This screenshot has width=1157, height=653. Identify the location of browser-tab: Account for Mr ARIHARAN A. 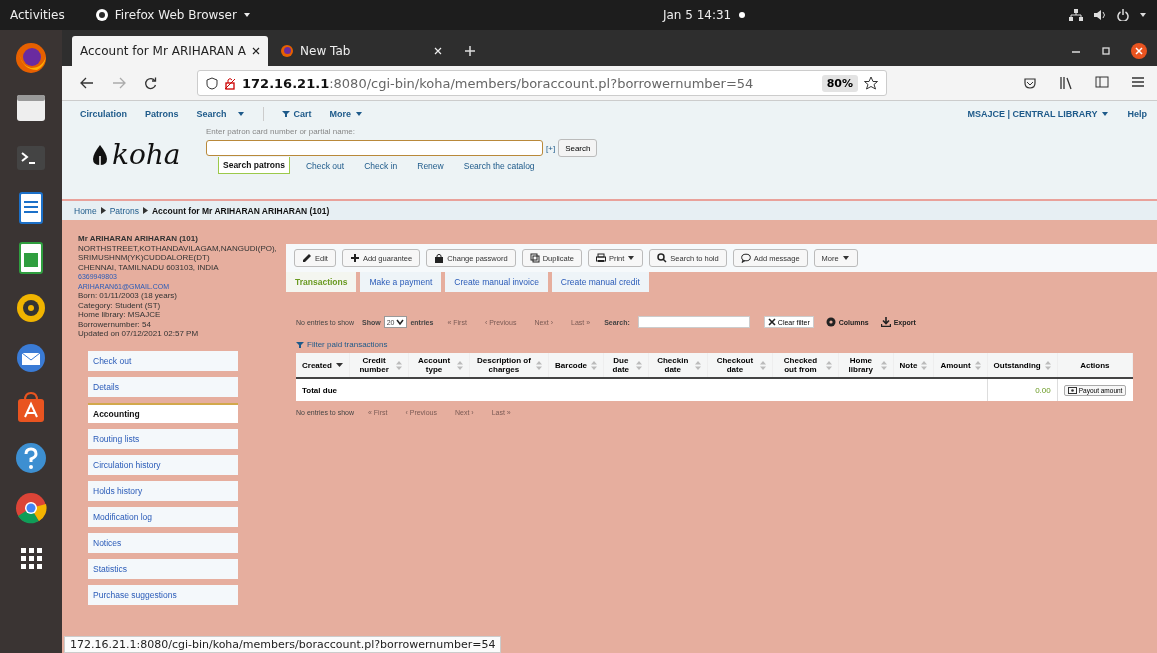
(170, 51).